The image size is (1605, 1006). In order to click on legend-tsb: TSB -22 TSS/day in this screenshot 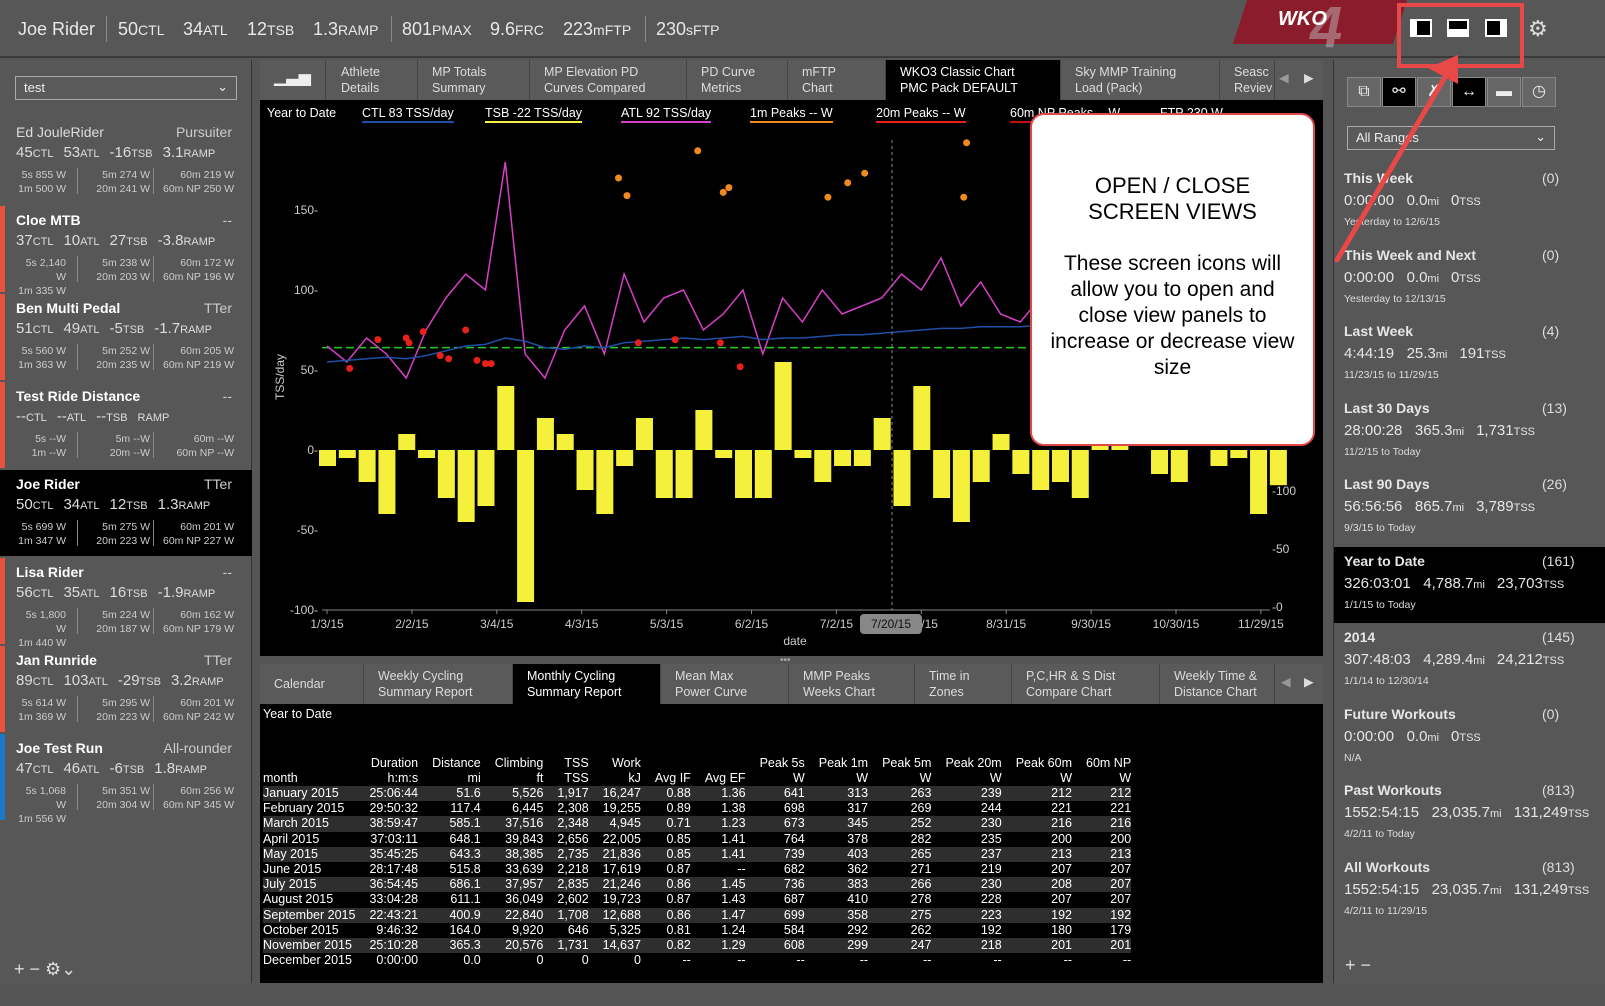, I will do `click(534, 114)`.